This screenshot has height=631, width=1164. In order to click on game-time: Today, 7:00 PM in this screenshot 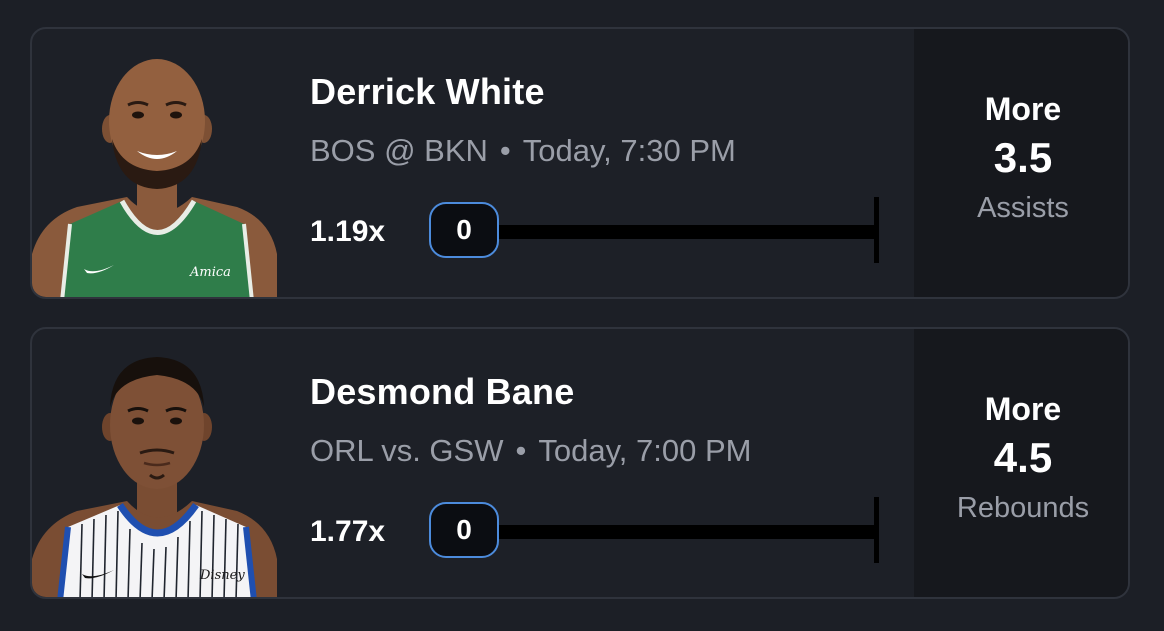, I will do `click(645, 450)`.